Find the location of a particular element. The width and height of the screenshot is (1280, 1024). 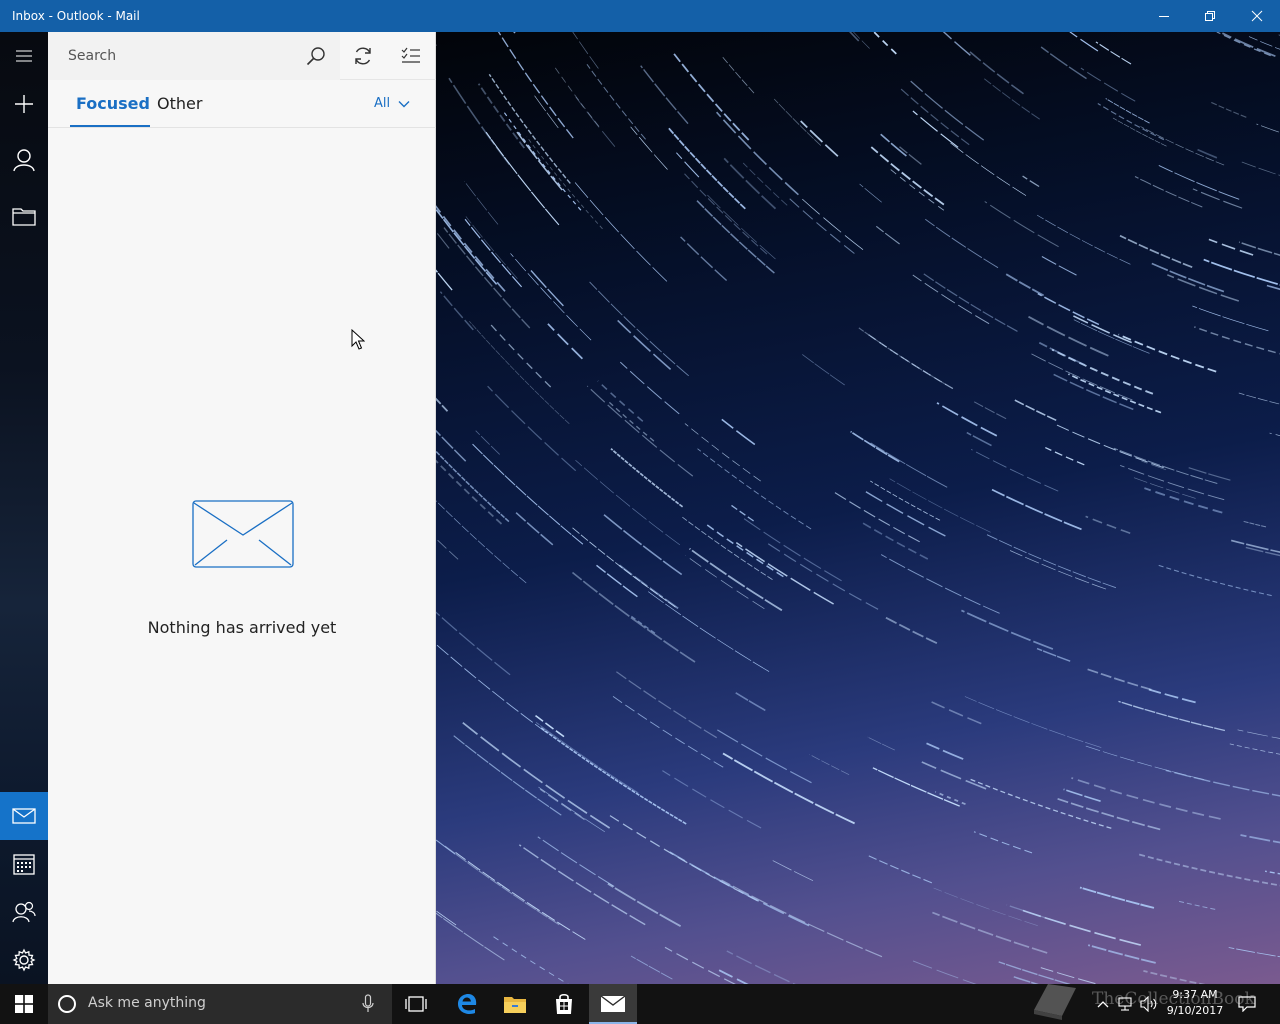

folders-icon is located at coordinates (24, 217).